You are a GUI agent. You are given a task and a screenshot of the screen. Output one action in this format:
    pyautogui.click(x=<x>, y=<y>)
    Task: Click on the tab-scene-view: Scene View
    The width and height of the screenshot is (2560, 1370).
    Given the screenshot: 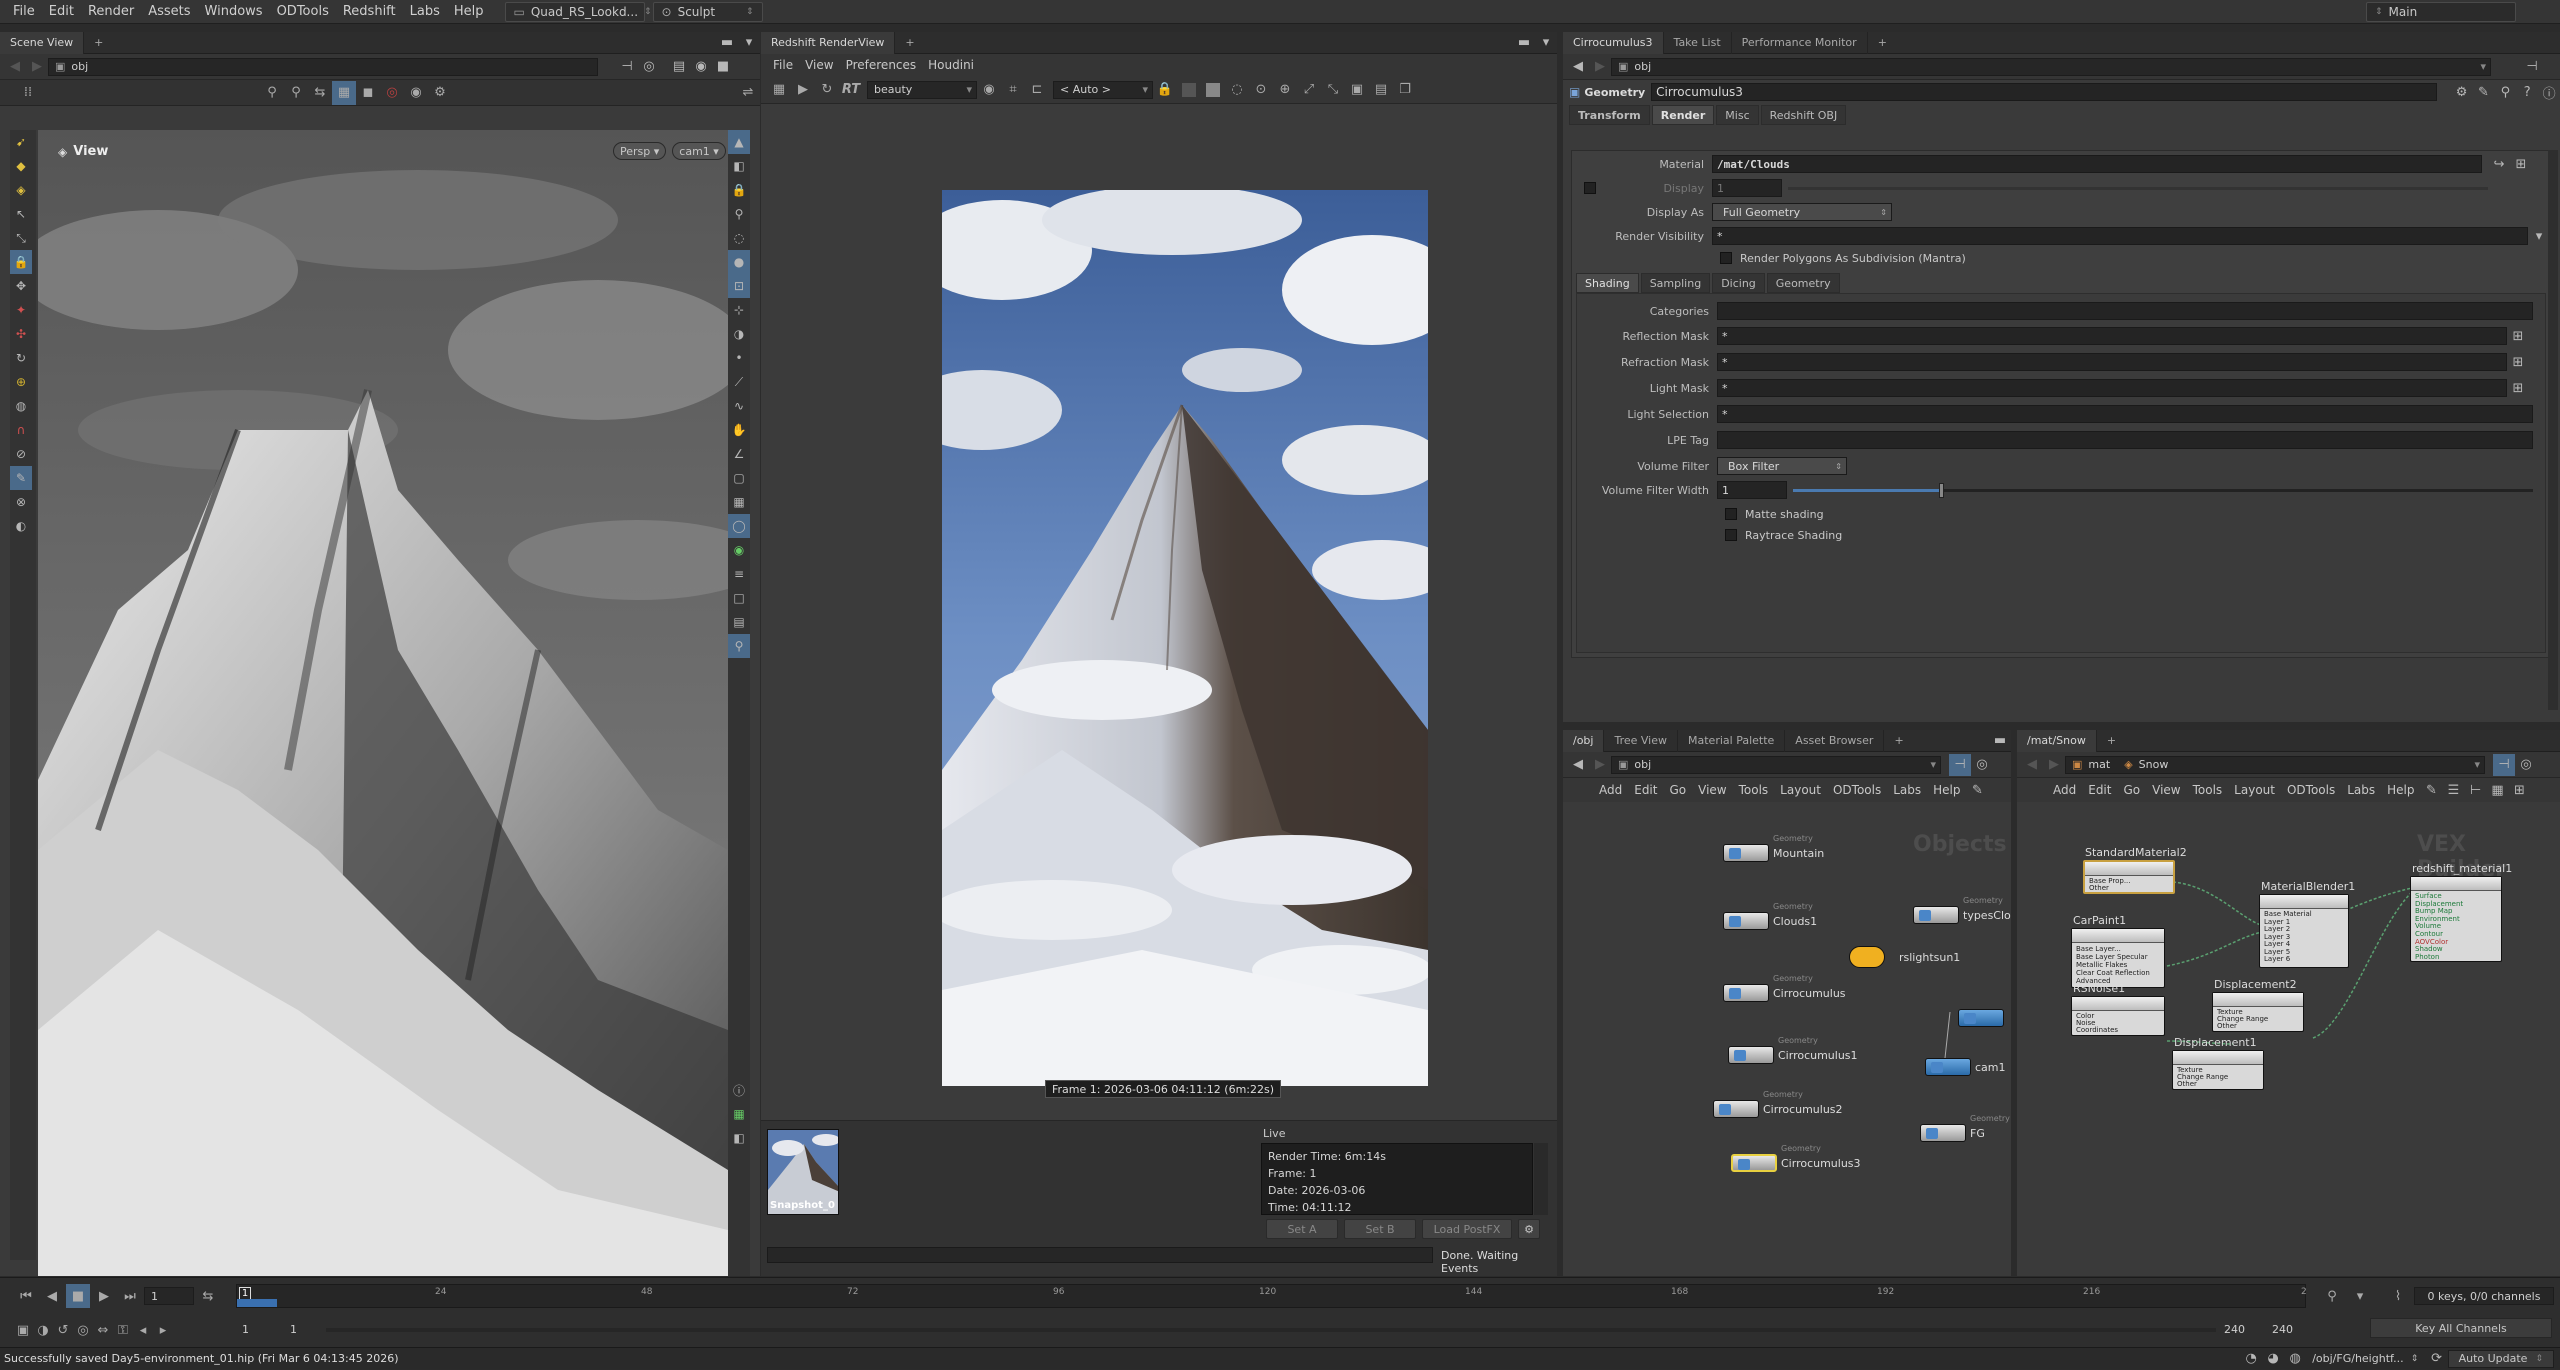 What is the action you would take?
    pyautogui.click(x=42, y=43)
    